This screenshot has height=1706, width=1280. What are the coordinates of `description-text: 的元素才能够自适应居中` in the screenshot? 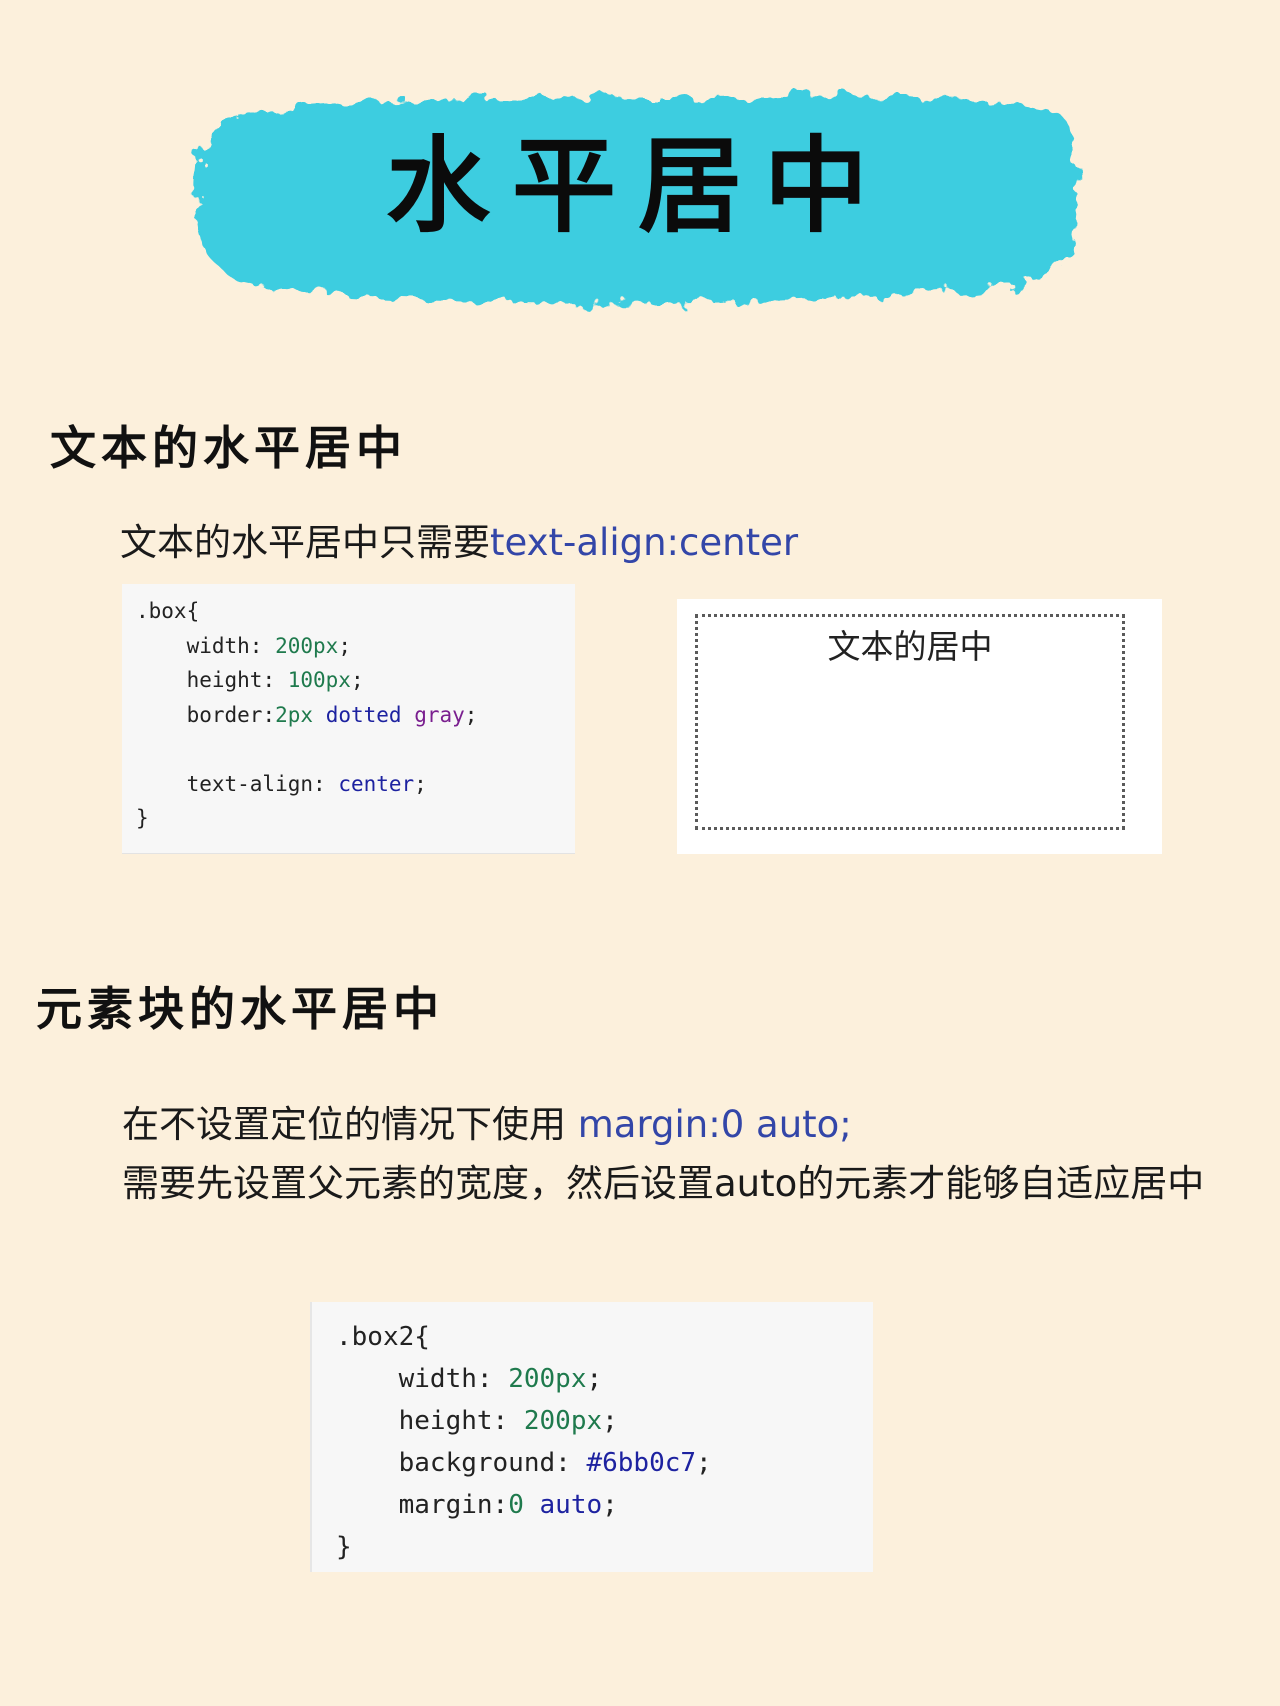 It's located at (1001, 1183).